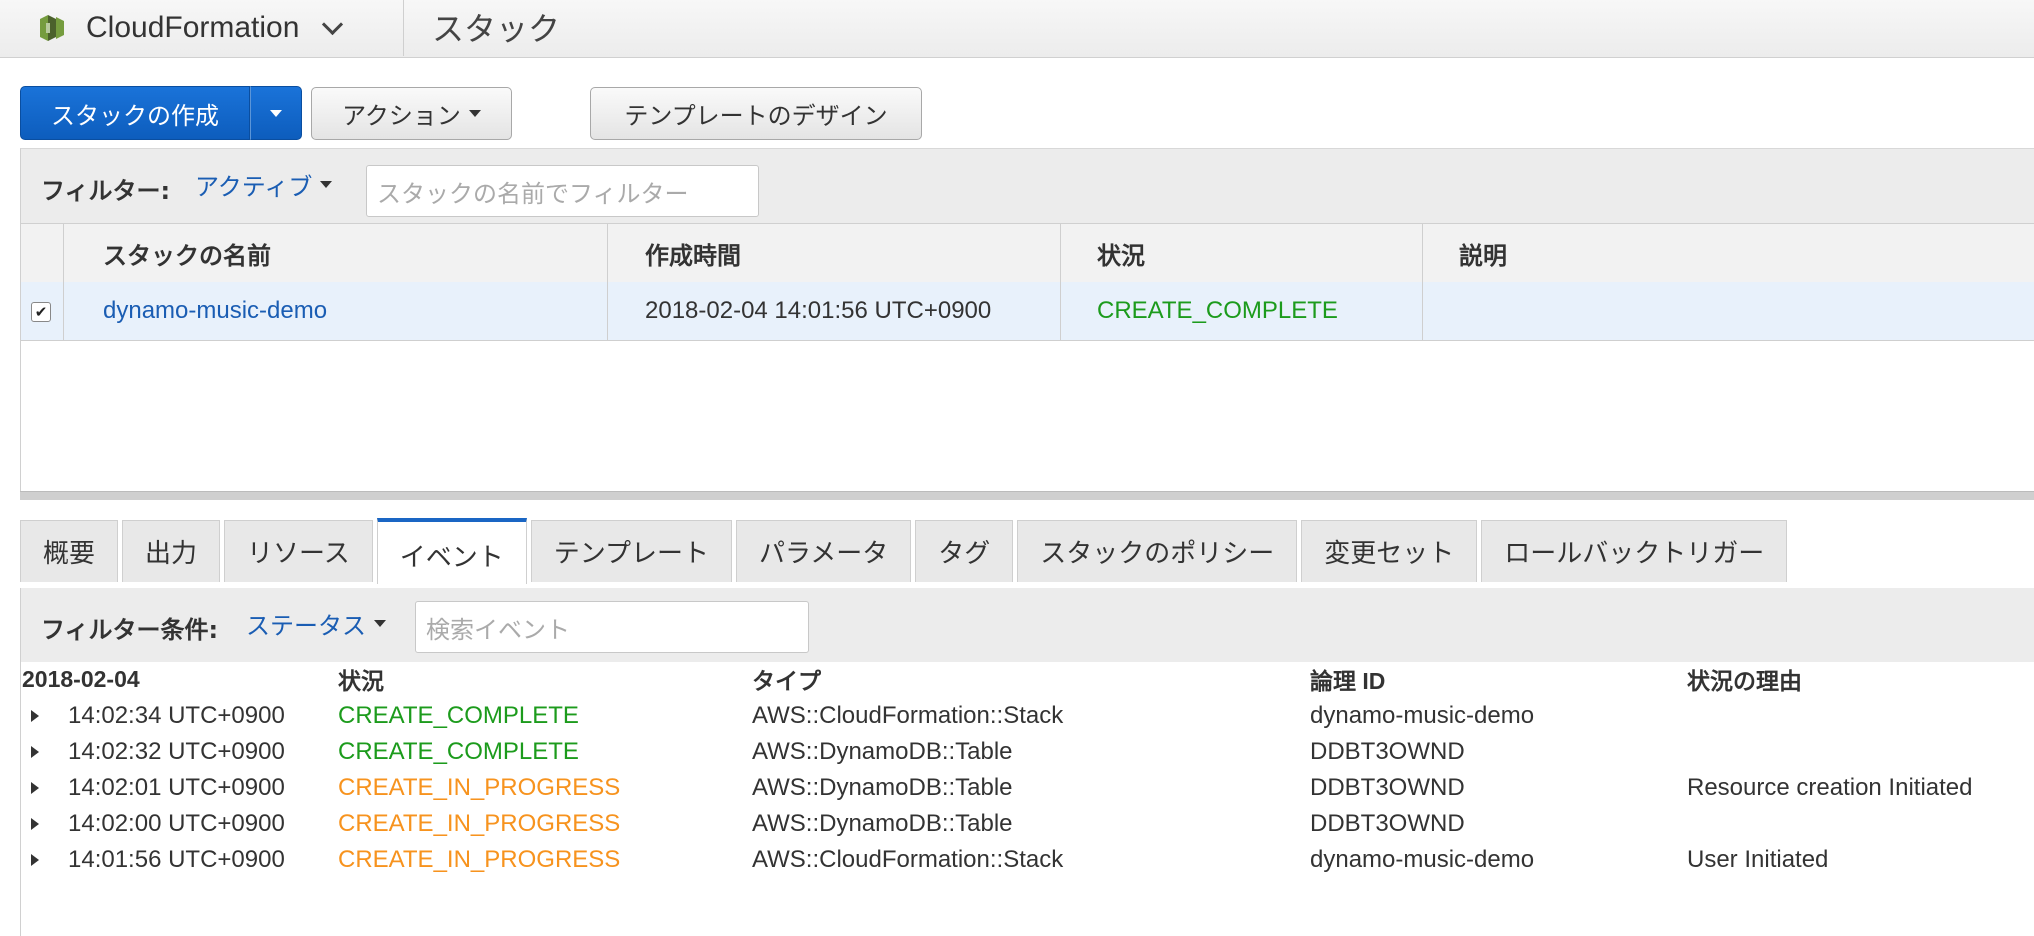 This screenshot has height=936, width=2034. I want to click on tab-template: テンプレート, so click(631, 551).